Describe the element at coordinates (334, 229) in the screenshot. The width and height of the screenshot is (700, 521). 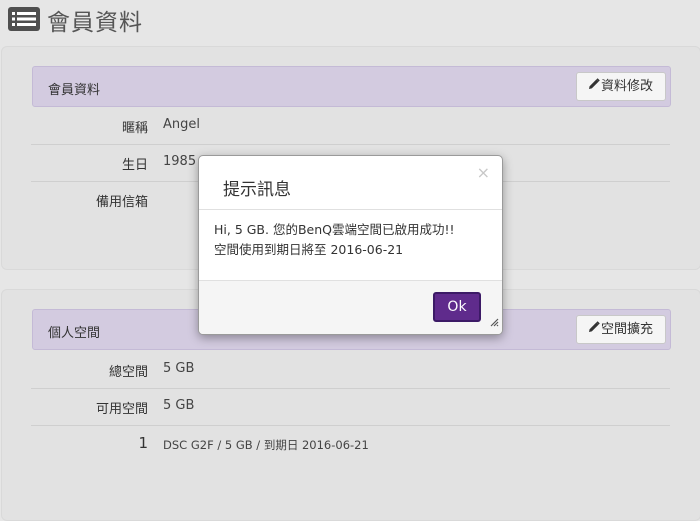
I see `dialog-message-line-1: Hi, 5 GB. 您的BenQ雲端空間已啟用成功!!` at that location.